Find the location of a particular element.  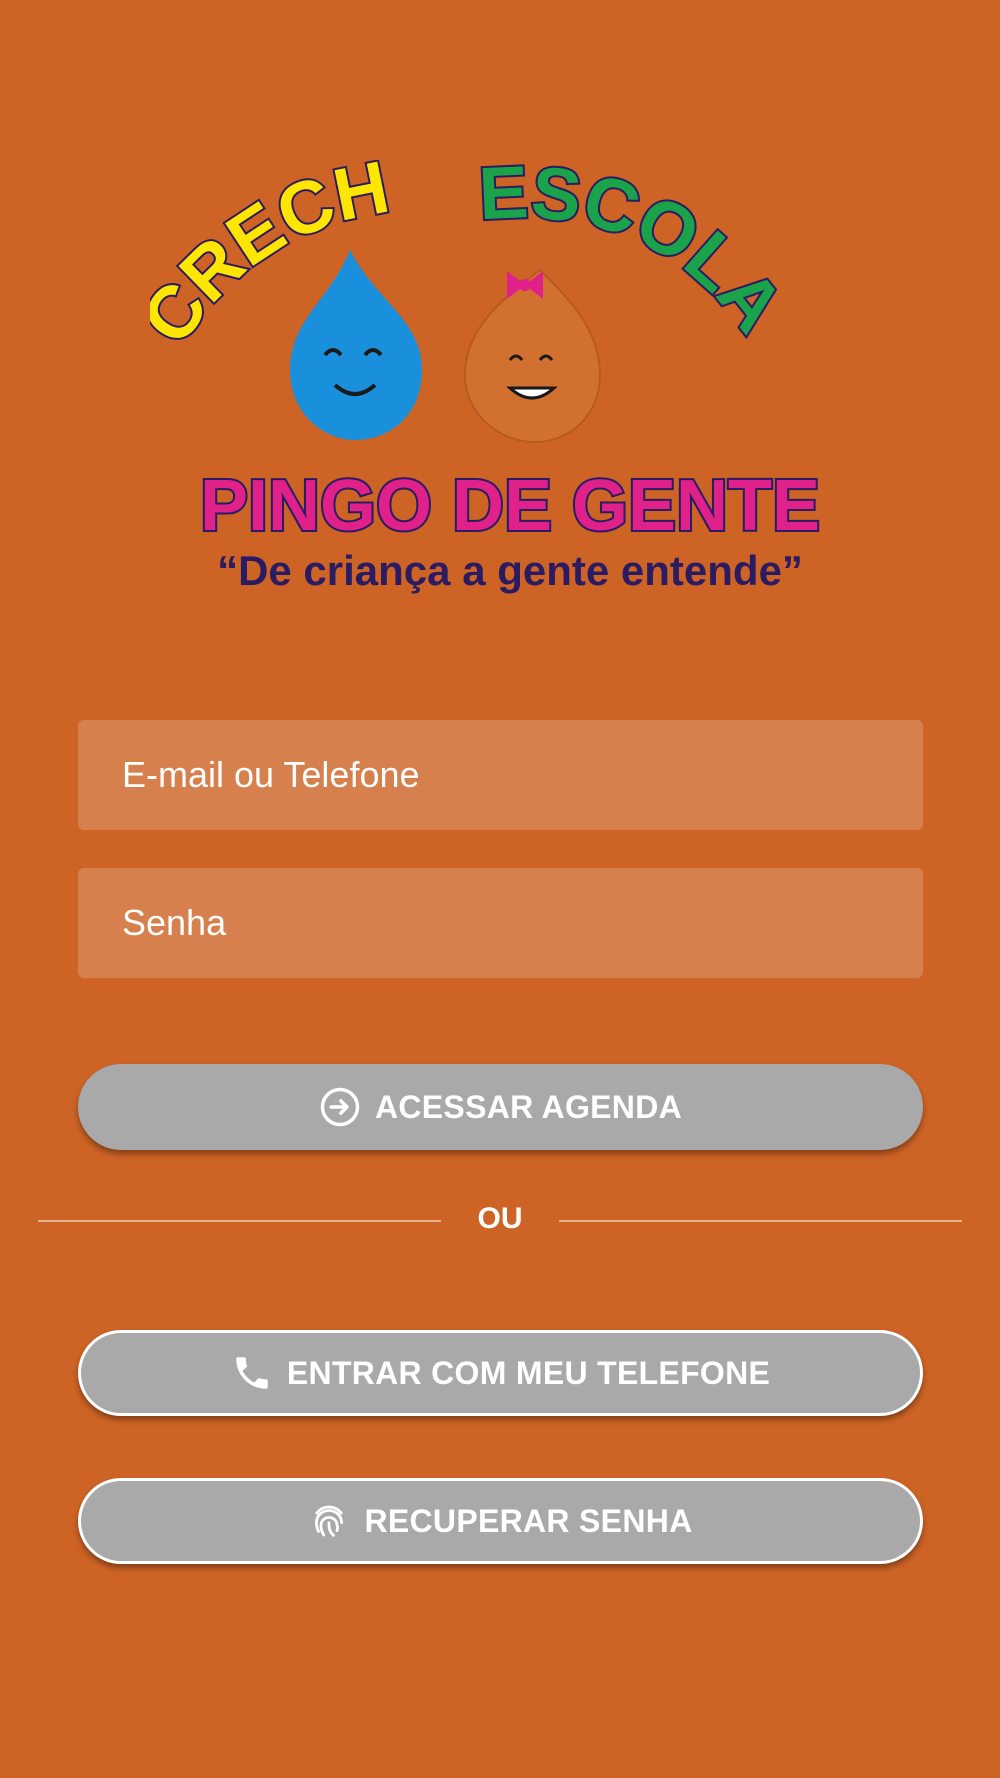

login-icon is located at coordinates (340, 1107).